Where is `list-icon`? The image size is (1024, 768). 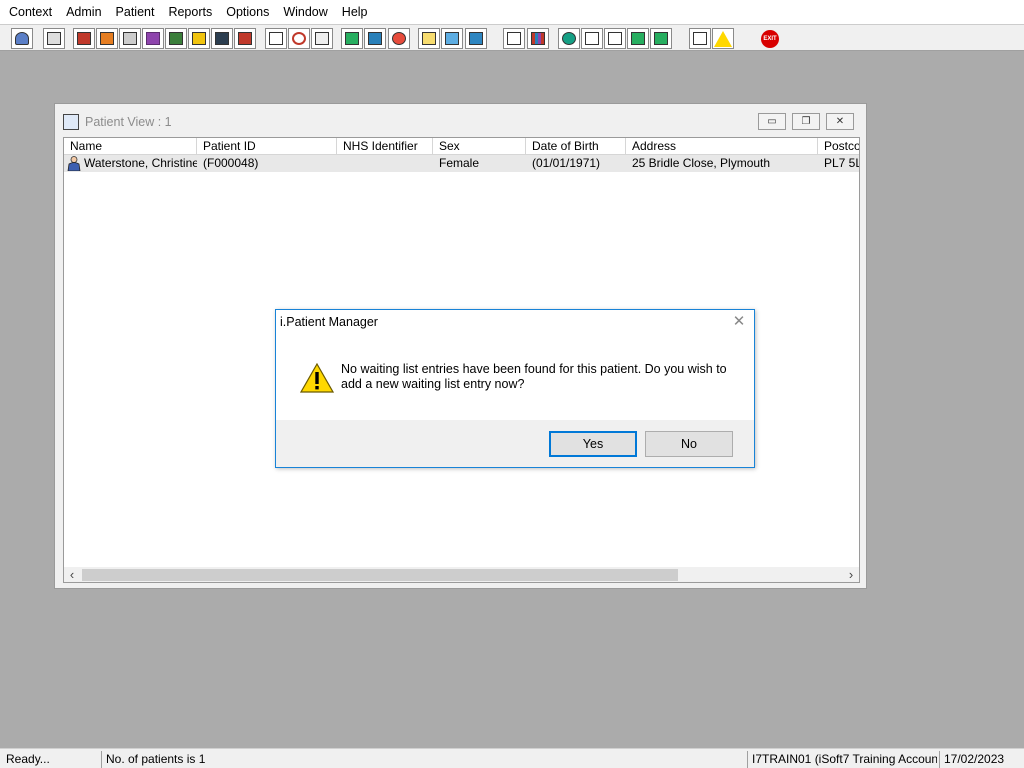
list-icon is located at coordinates (322, 38).